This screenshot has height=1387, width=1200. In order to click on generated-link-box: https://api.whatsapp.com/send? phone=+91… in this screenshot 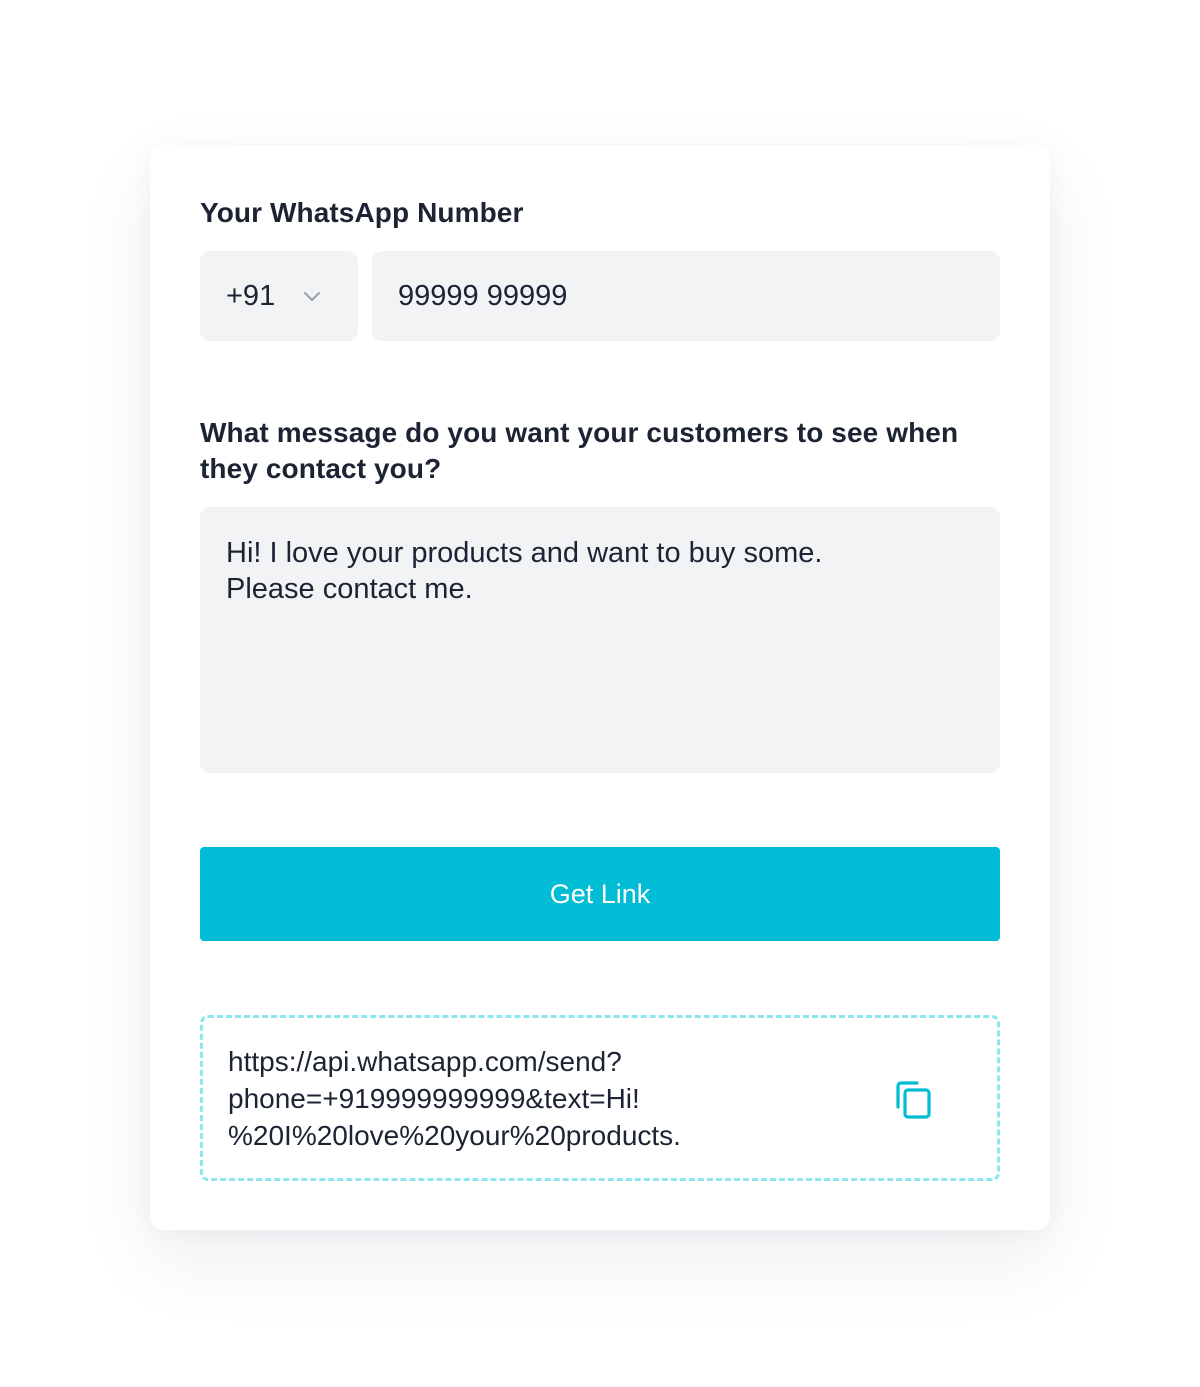, I will do `click(600, 1098)`.